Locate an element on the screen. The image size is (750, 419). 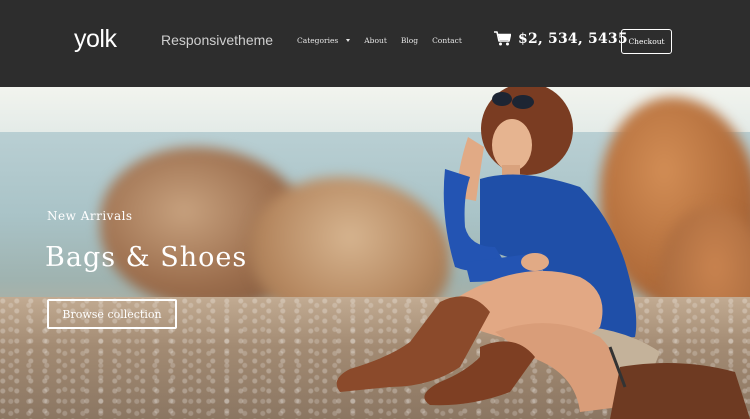
nav-item-label: Blog is located at coordinates (409, 40).